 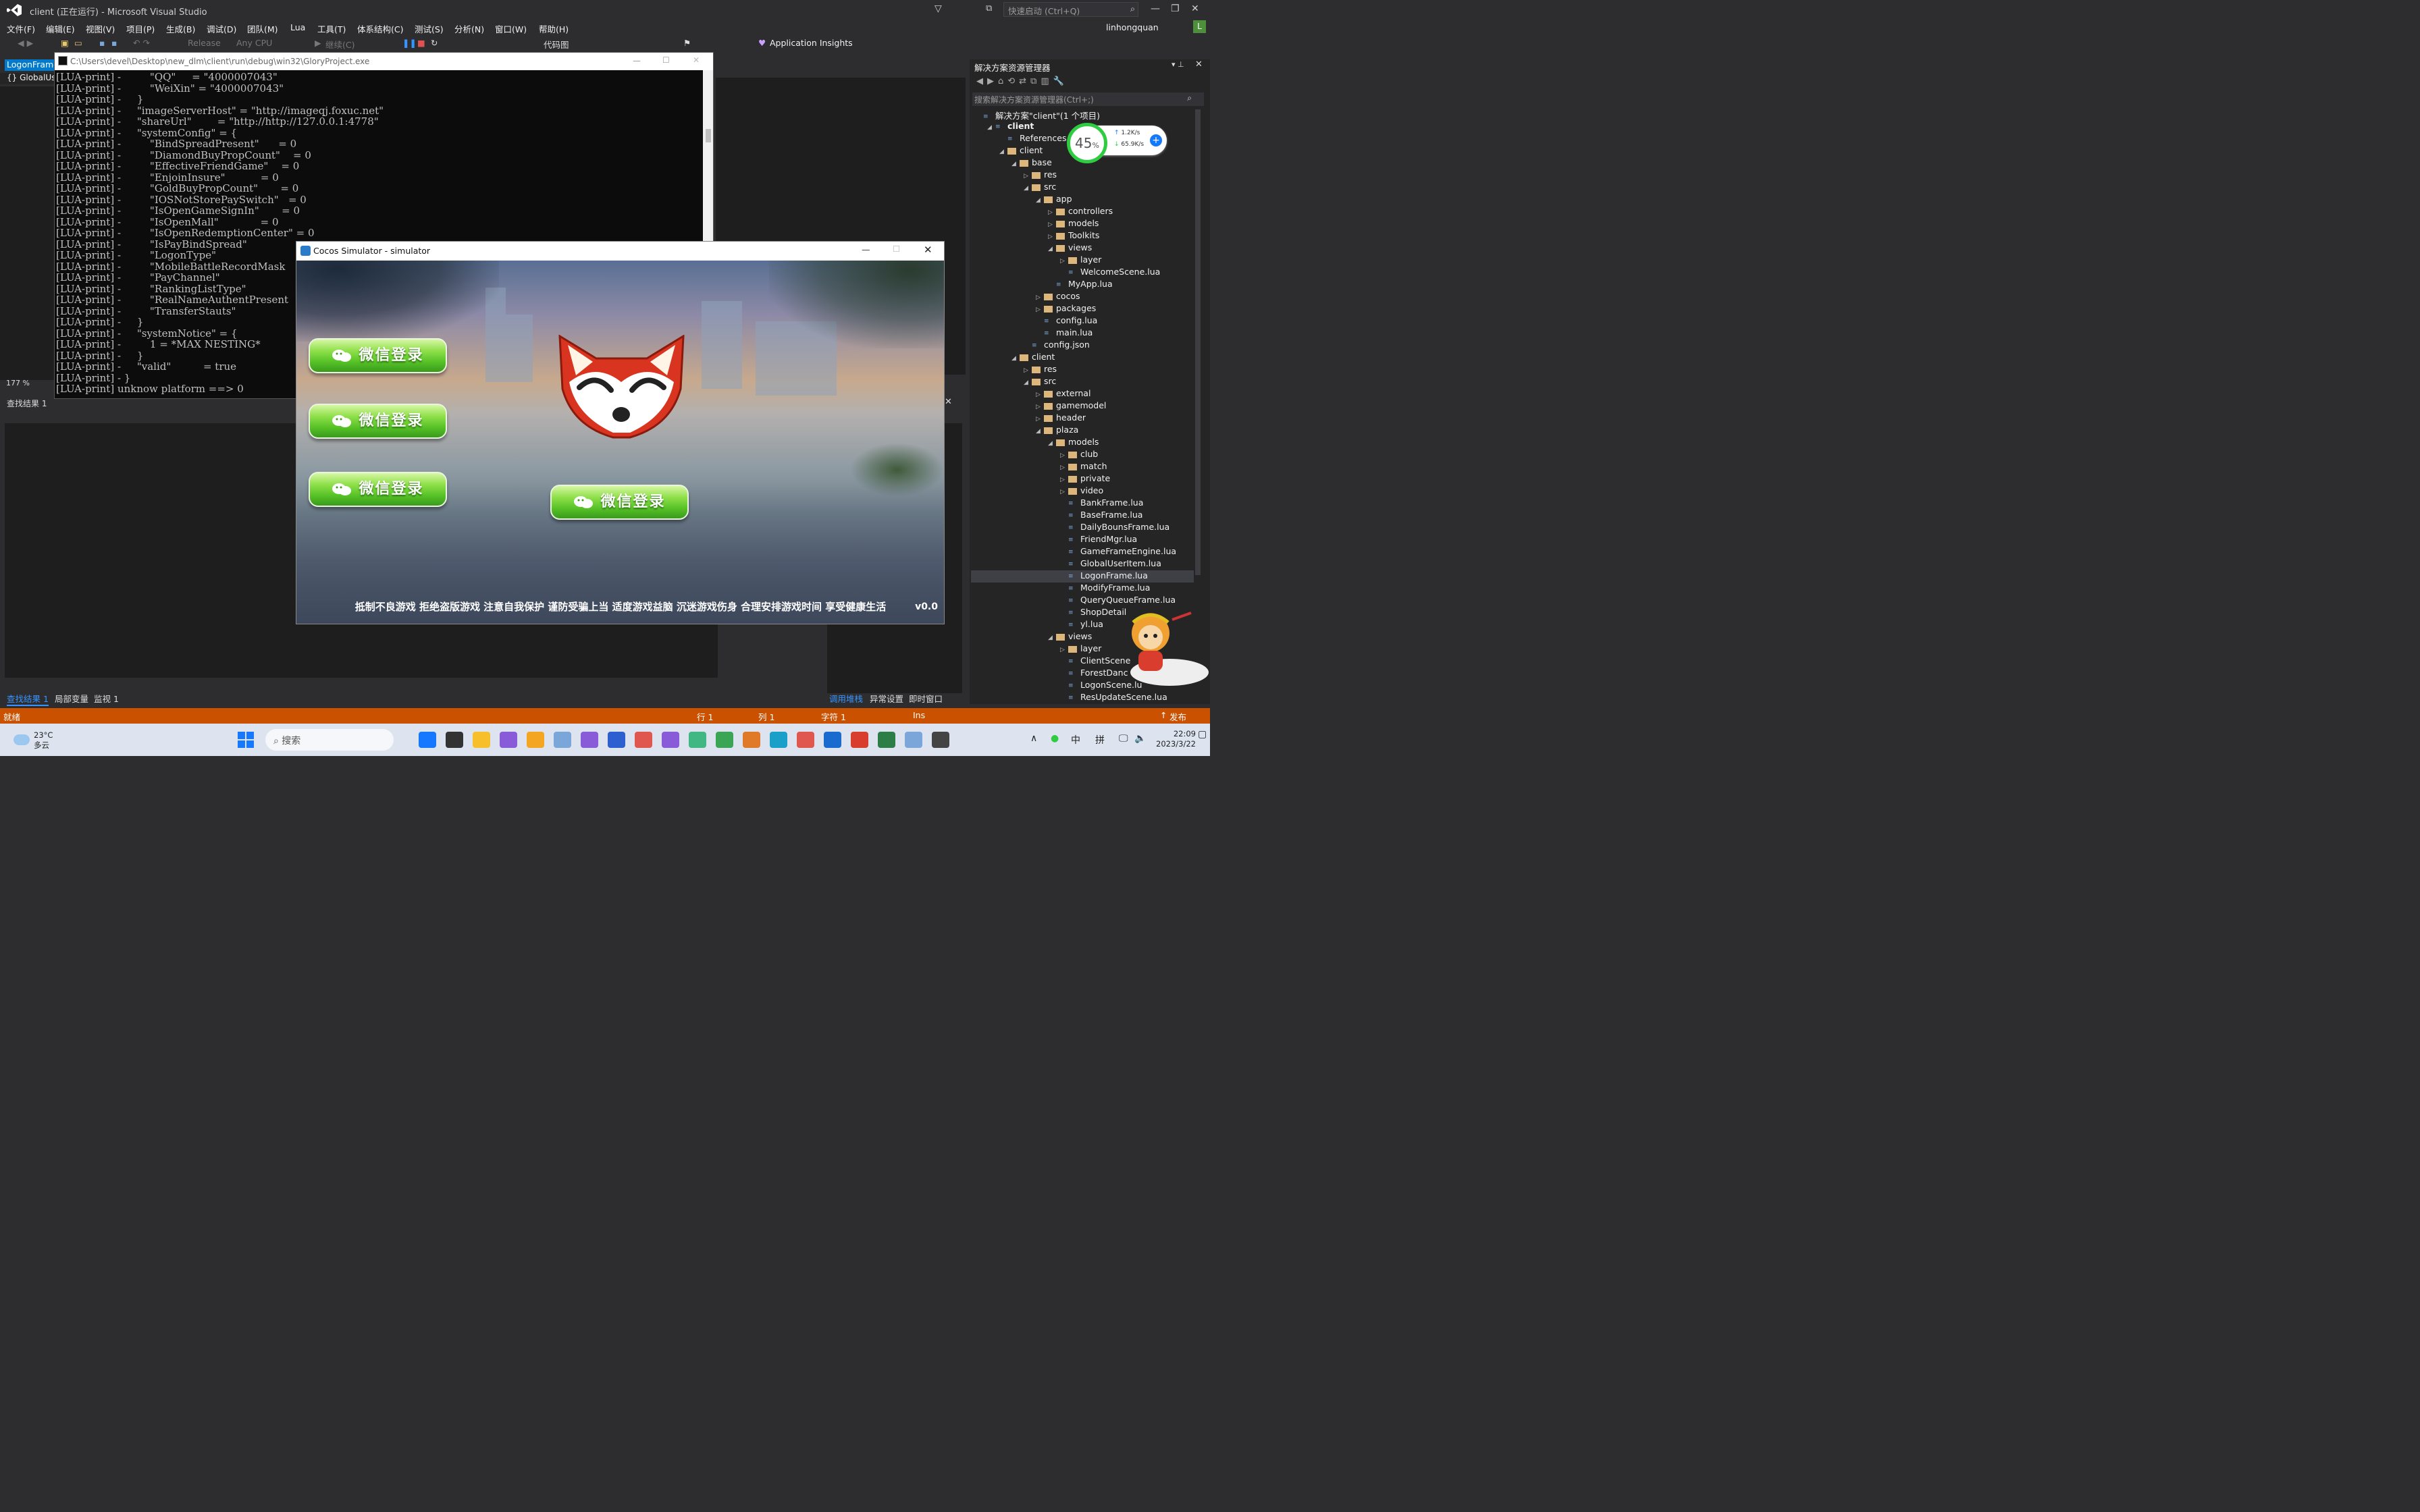 What do you see at coordinates (254, 43) in the screenshot?
I see `platform-select: Any CPU` at bounding box center [254, 43].